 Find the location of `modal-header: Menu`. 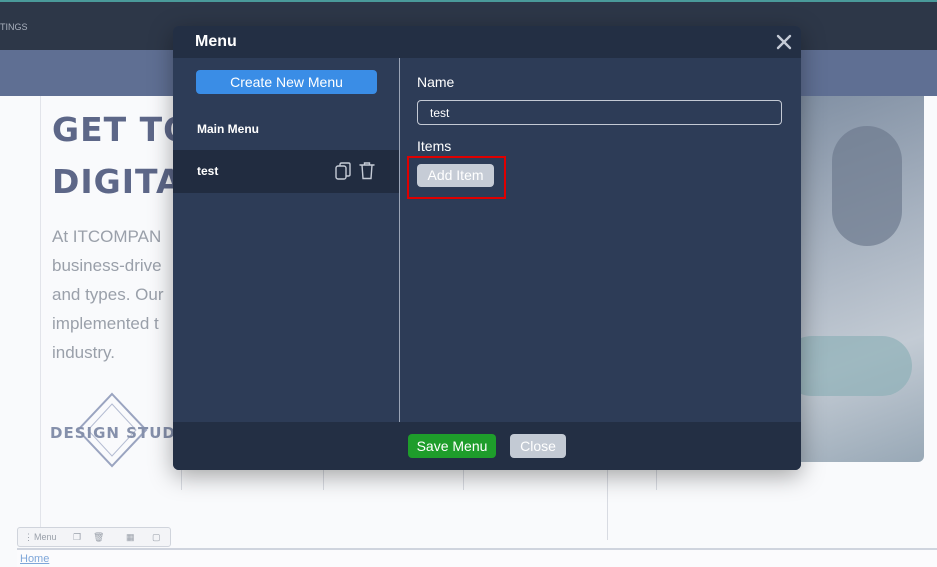

modal-header: Menu is located at coordinates (487, 42).